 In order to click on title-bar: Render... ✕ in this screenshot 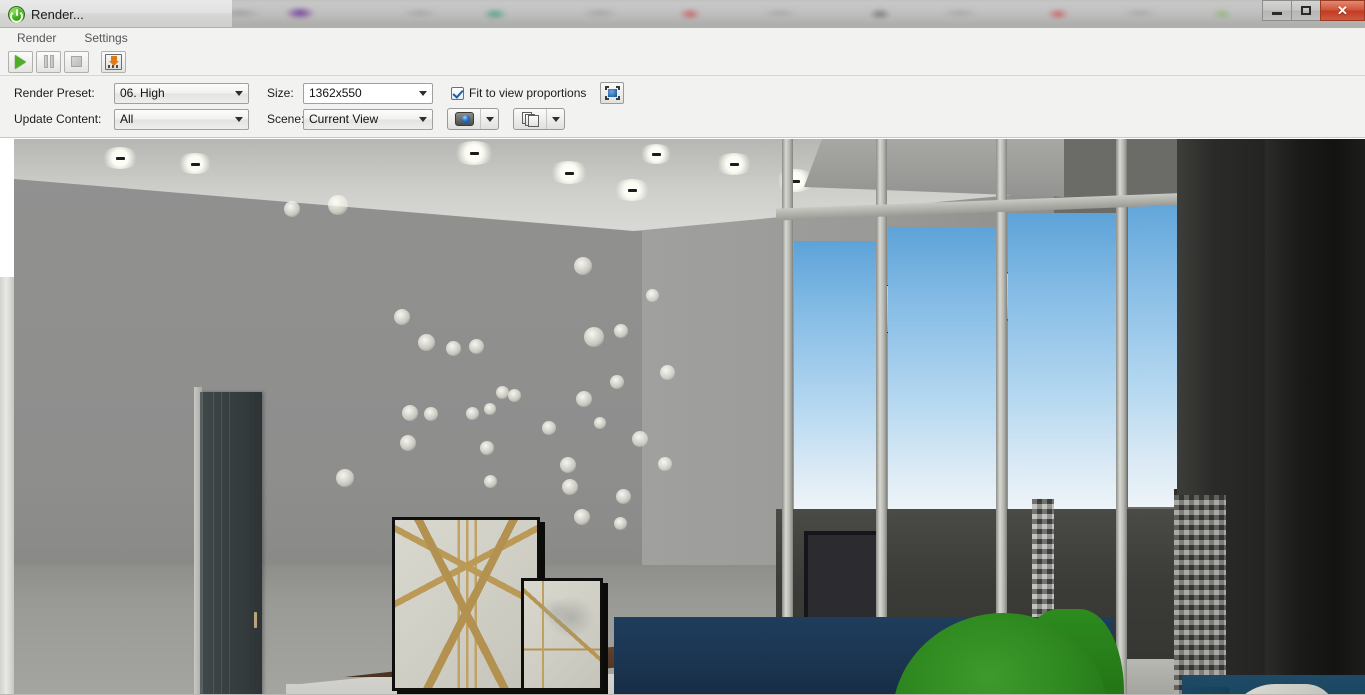, I will do `click(682, 14)`.